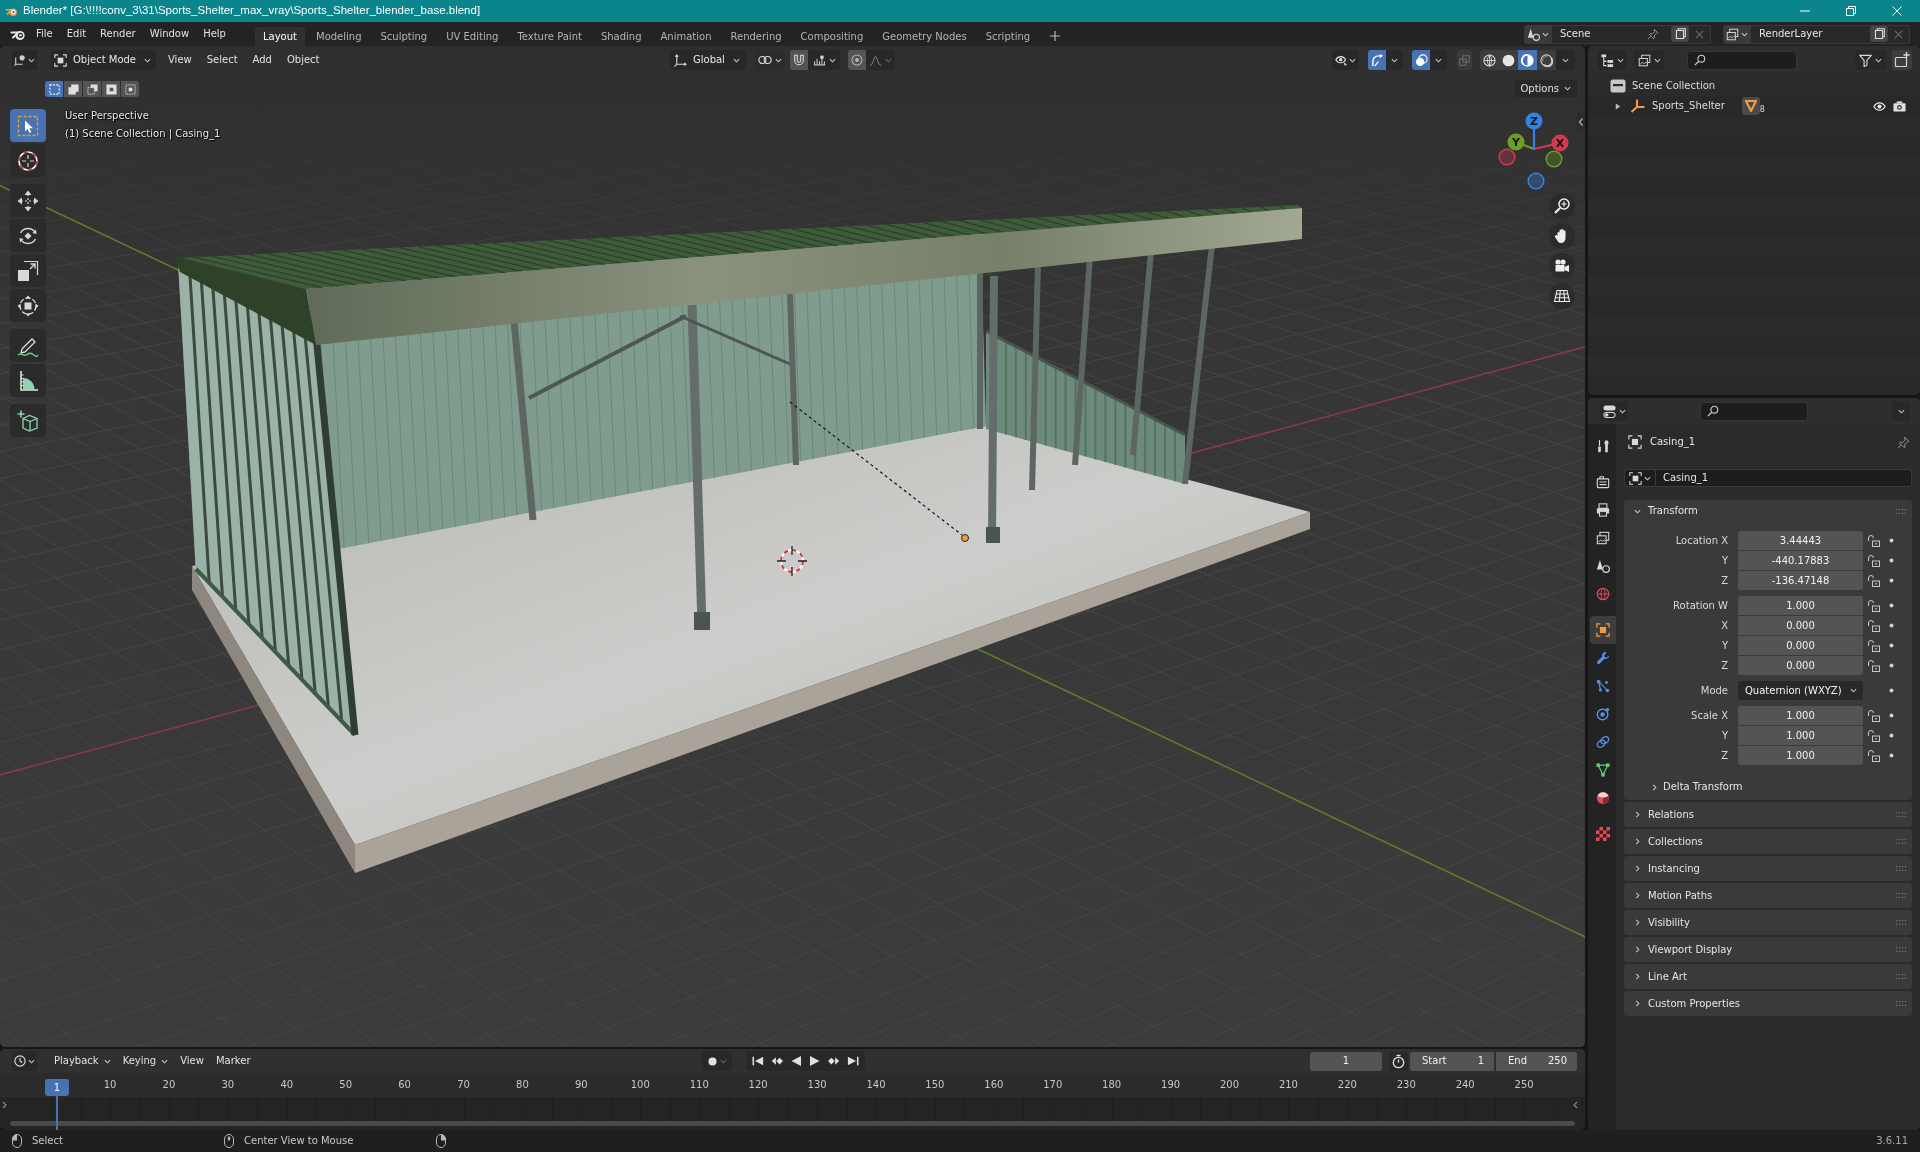  Describe the element at coordinates (1784, 478) in the screenshot. I see `object-name-field: Casing_1` at that location.